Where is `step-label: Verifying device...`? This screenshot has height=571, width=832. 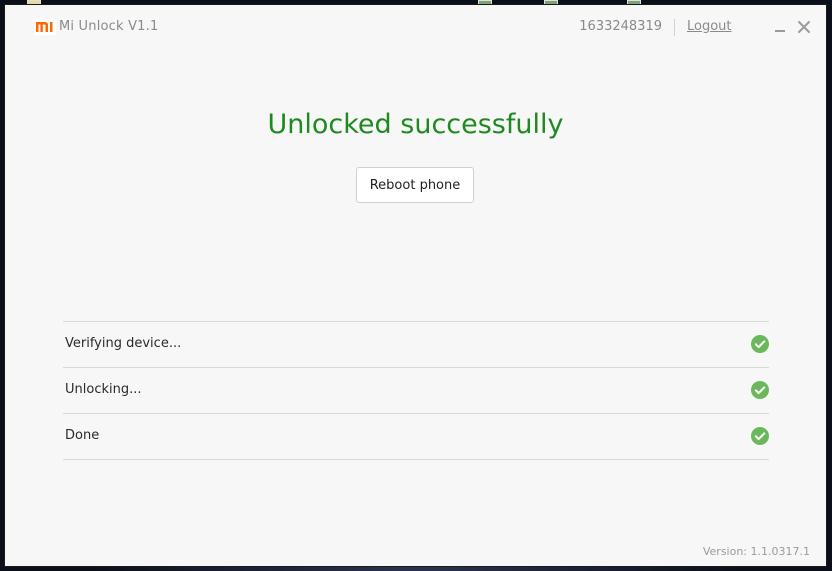 step-label: Verifying device... is located at coordinates (123, 343).